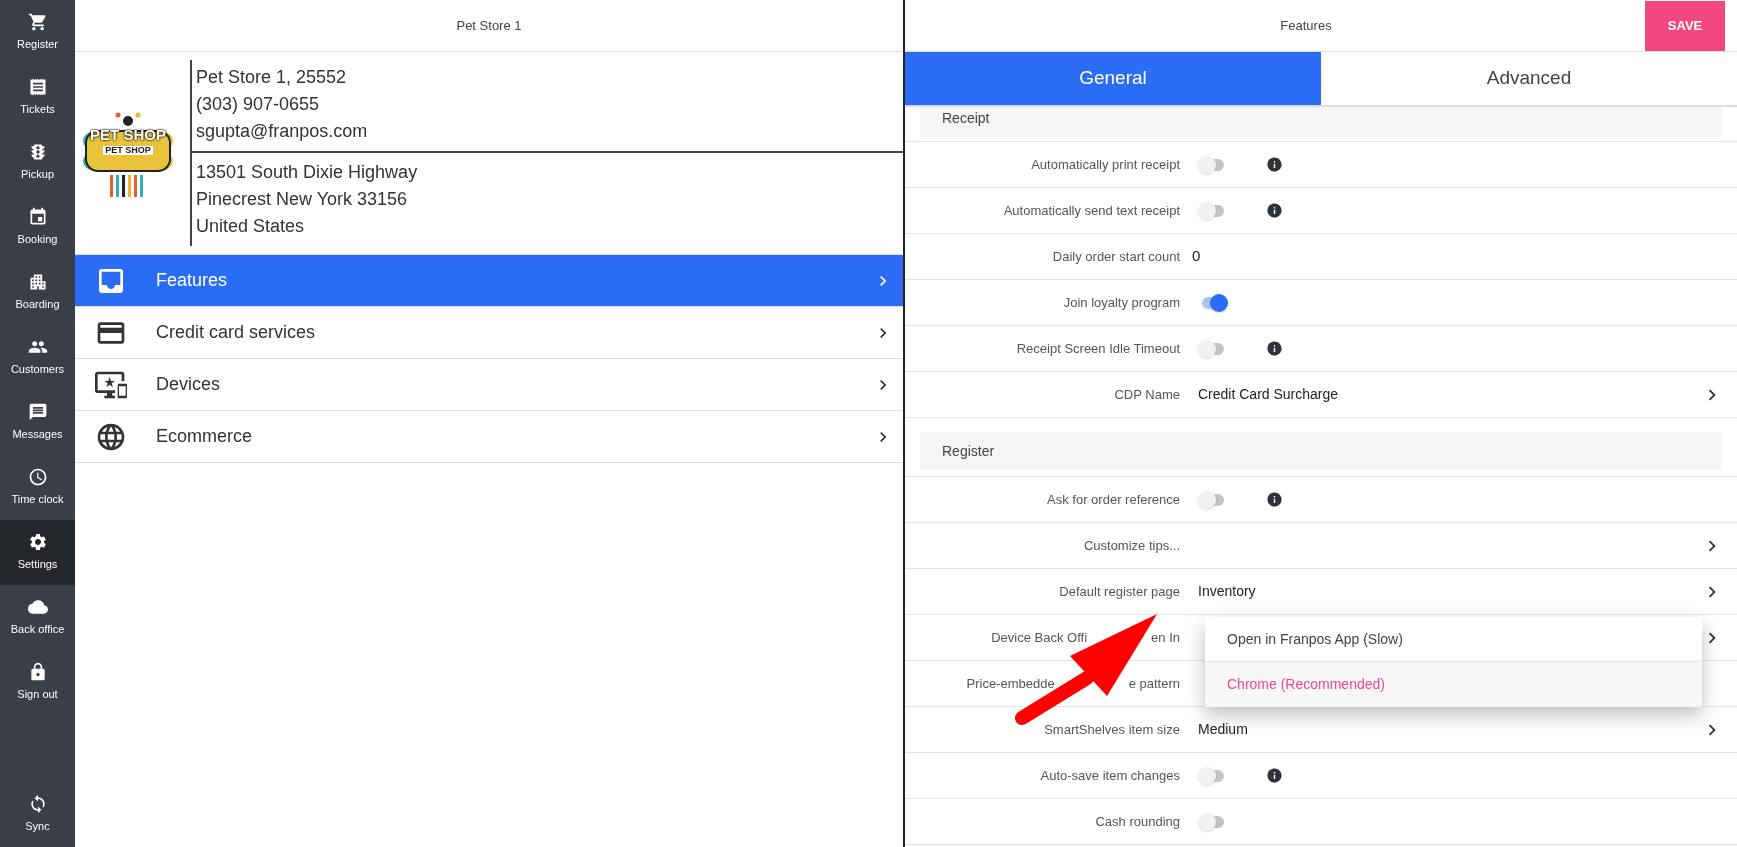 Image resolution: width=1737 pixels, height=847 pixels. Describe the element at coordinates (1121, 302) in the screenshot. I see `setting-label: Join loyalty program` at that location.